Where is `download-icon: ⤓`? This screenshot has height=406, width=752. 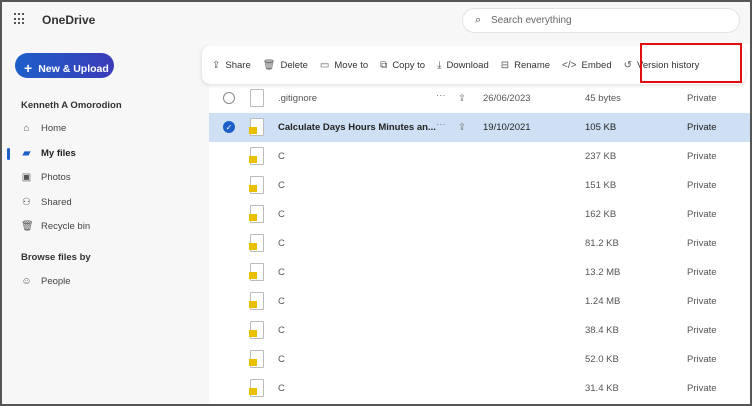 download-icon: ⤓ is located at coordinates (439, 65).